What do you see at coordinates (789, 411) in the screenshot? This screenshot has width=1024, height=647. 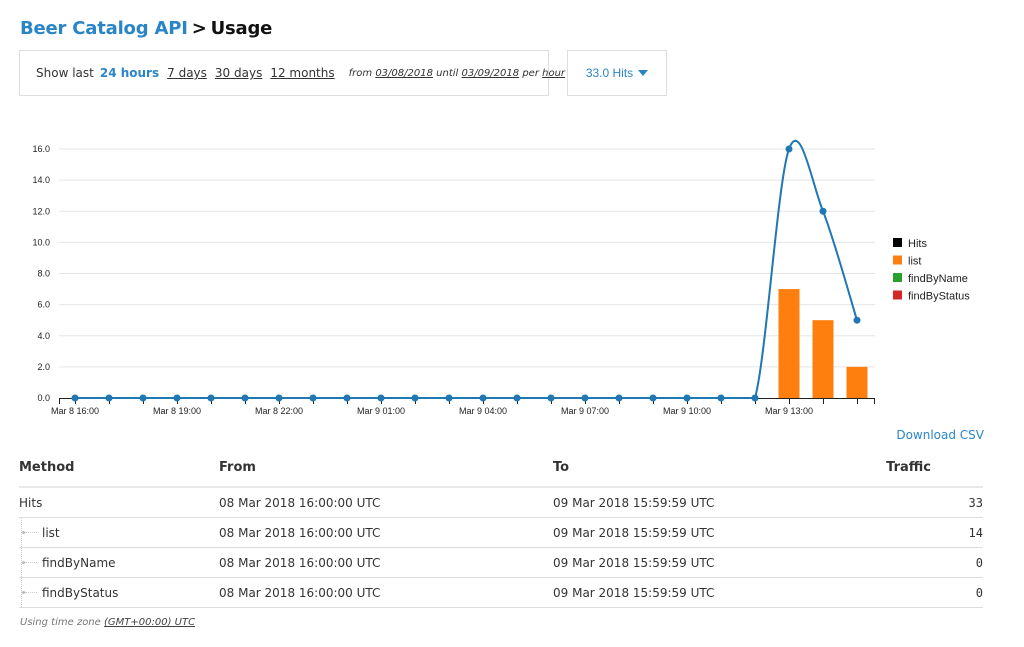 I see `x-tick-label: Mar 9 13:00` at bounding box center [789, 411].